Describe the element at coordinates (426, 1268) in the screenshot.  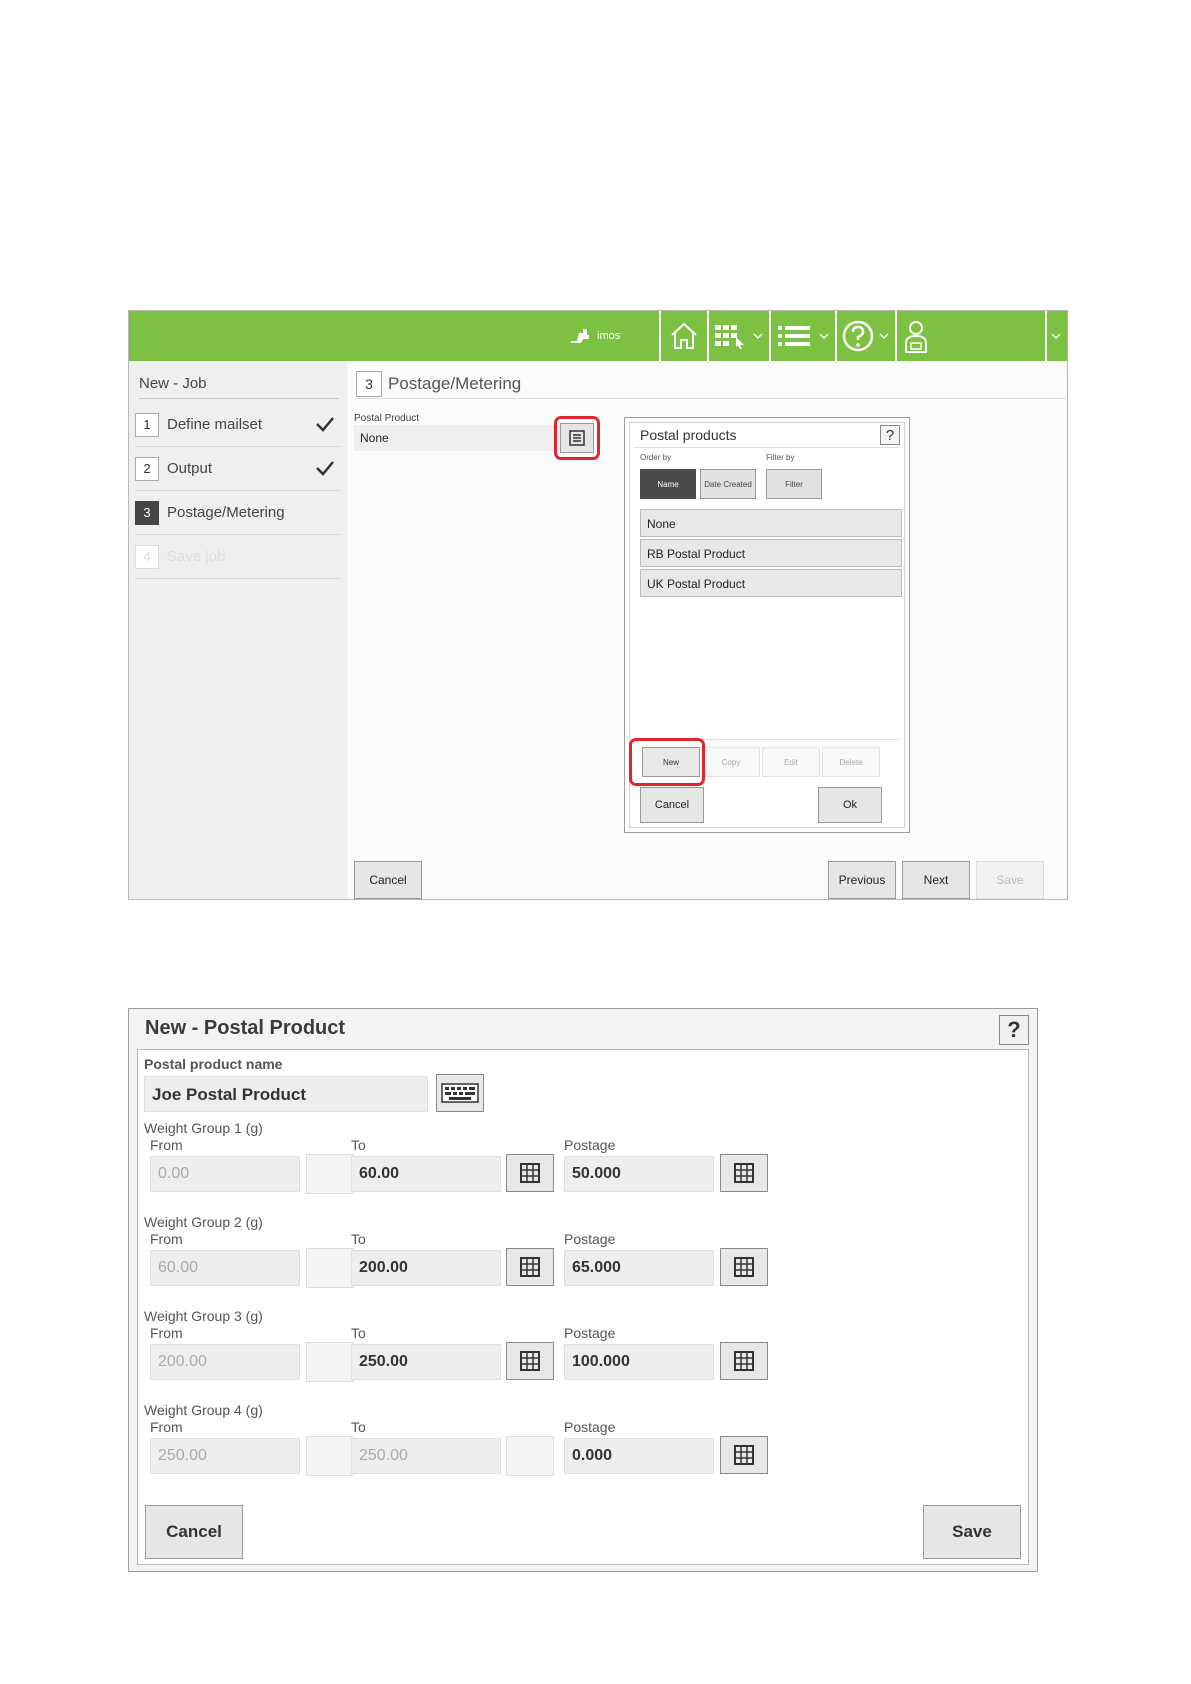
I see `to-field: 200.00` at that location.